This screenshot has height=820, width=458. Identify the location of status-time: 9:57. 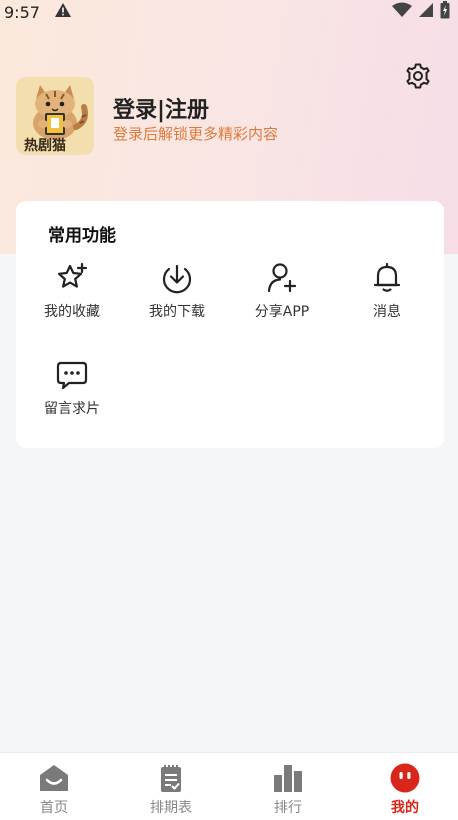
(22, 12).